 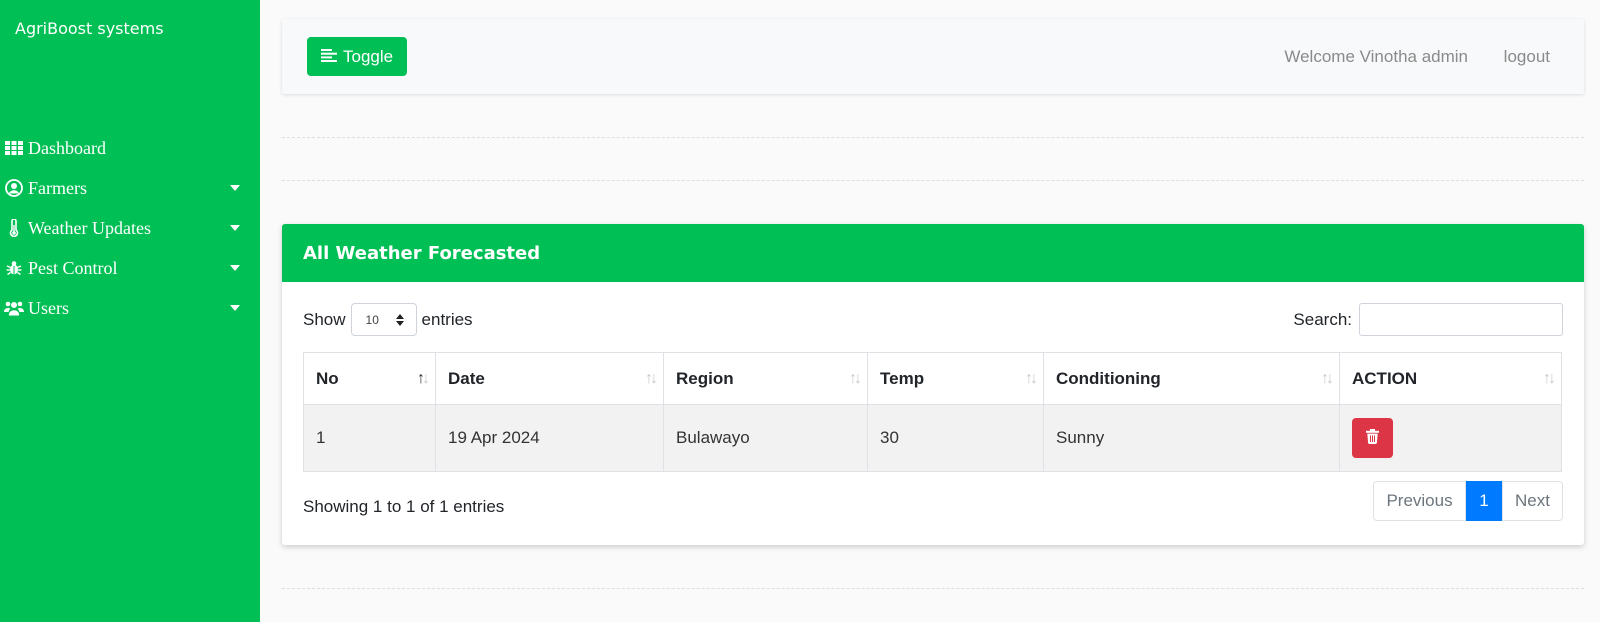 I want to click on column-header-label: Conditioning, so click(x=1108, y=378).